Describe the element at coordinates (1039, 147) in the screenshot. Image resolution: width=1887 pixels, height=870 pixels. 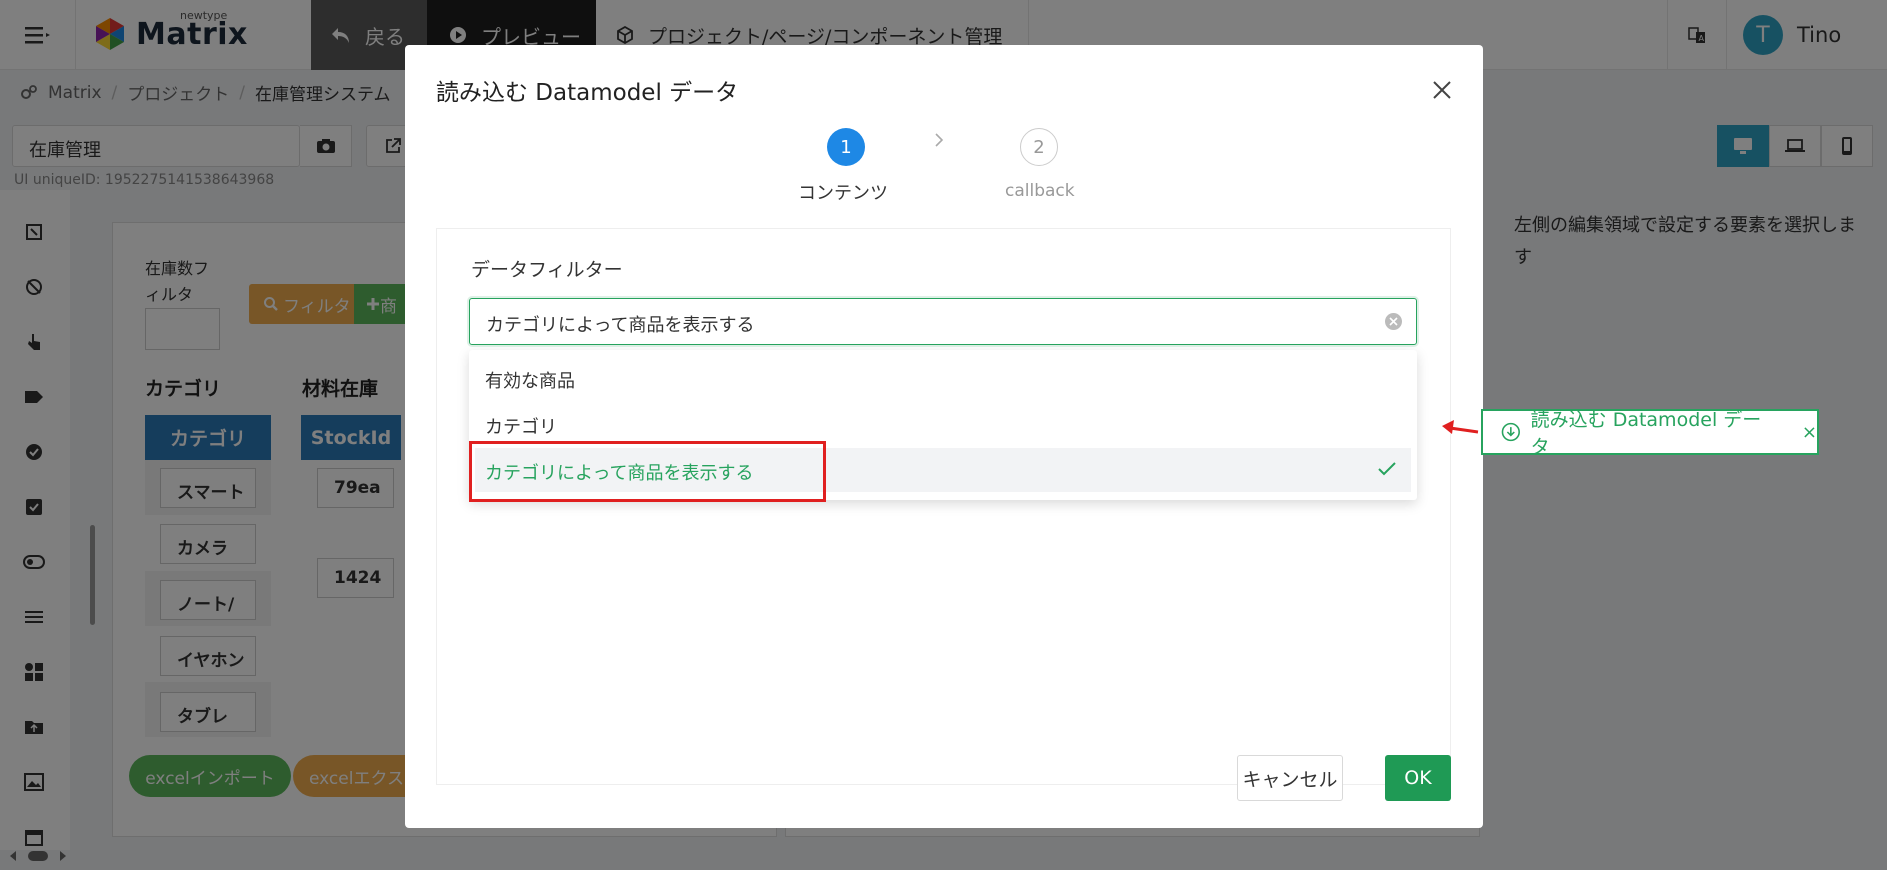
I see `step-2-indicator: 2` at that location.